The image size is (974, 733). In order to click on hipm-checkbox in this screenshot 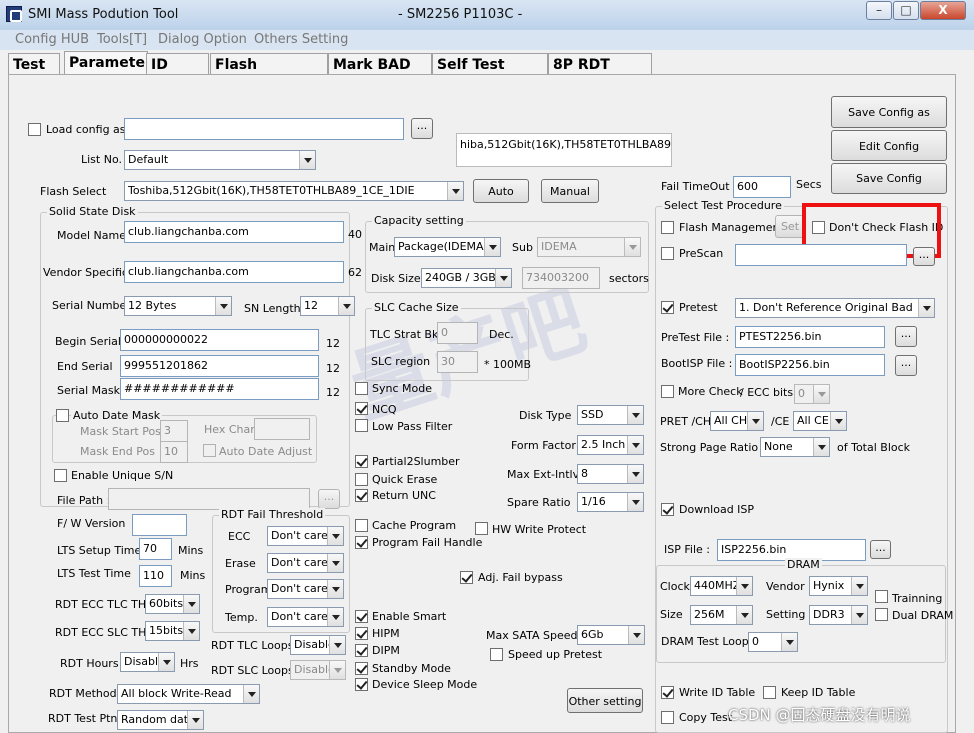, I will do `click(361, 633)`.